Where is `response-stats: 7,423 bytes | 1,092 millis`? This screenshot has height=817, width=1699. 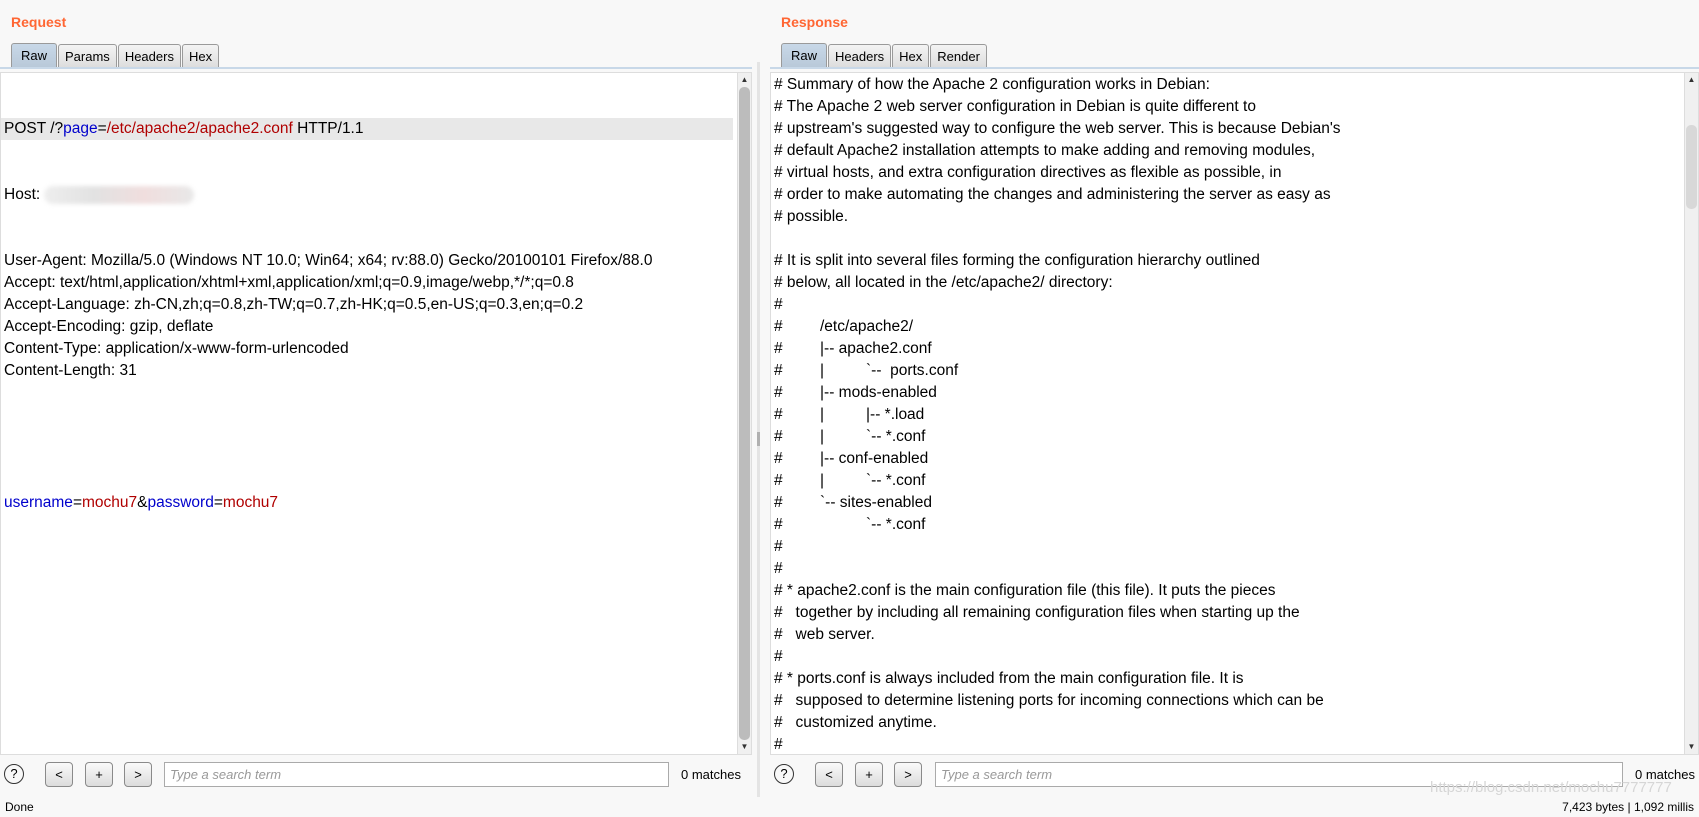 response-stats: 7,423 bytes | 1,092 millis is located at coordinates (1628, 807).